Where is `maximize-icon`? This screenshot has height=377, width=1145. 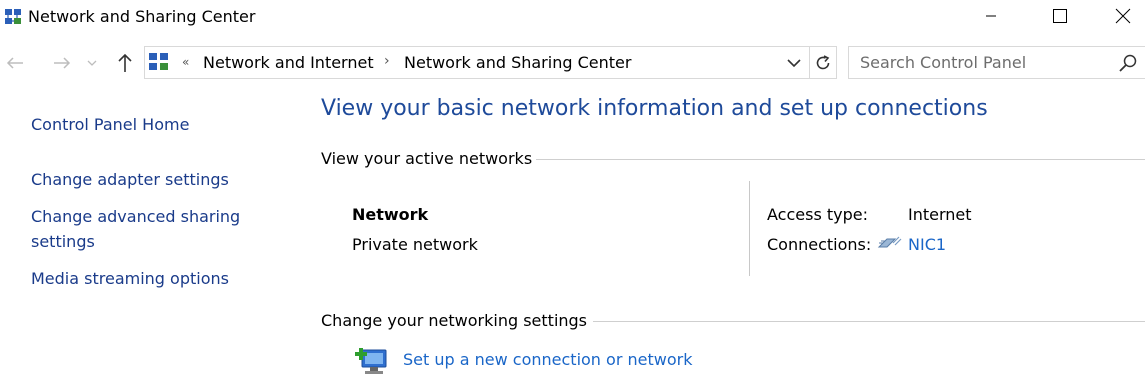
maximize-icon is located at coordinates (1060, 16).